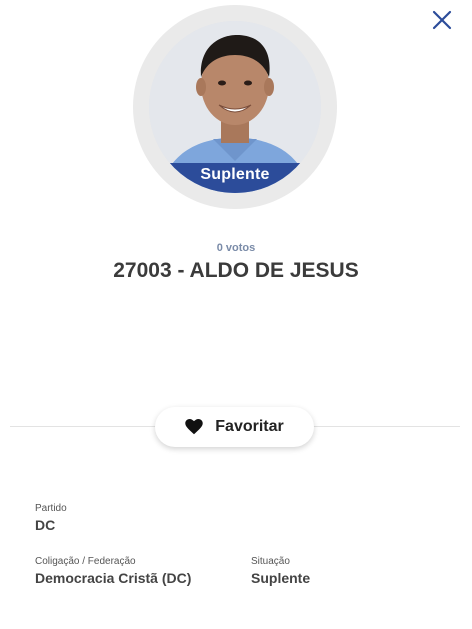 The width and height of the screenshot is (472, 629). What do you see at coordinates (236, 270) in the screenshot?
I see `candidate-title: 27003 - ALDO DE JESUS` at bounding box center [236, 270].